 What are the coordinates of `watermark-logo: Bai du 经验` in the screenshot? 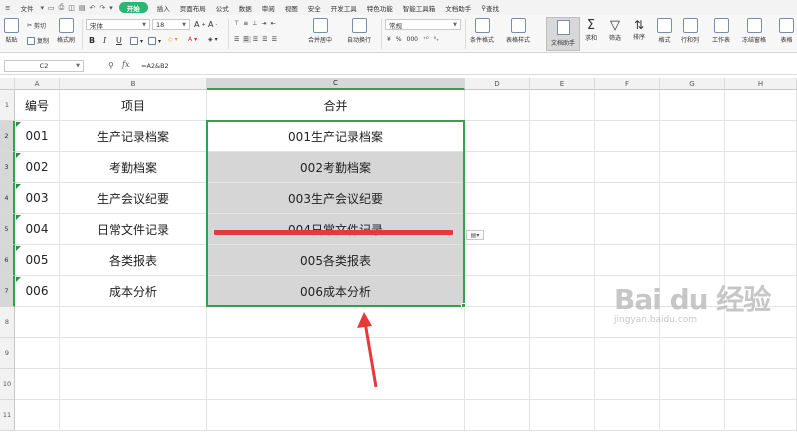 It's located at (692, 299).